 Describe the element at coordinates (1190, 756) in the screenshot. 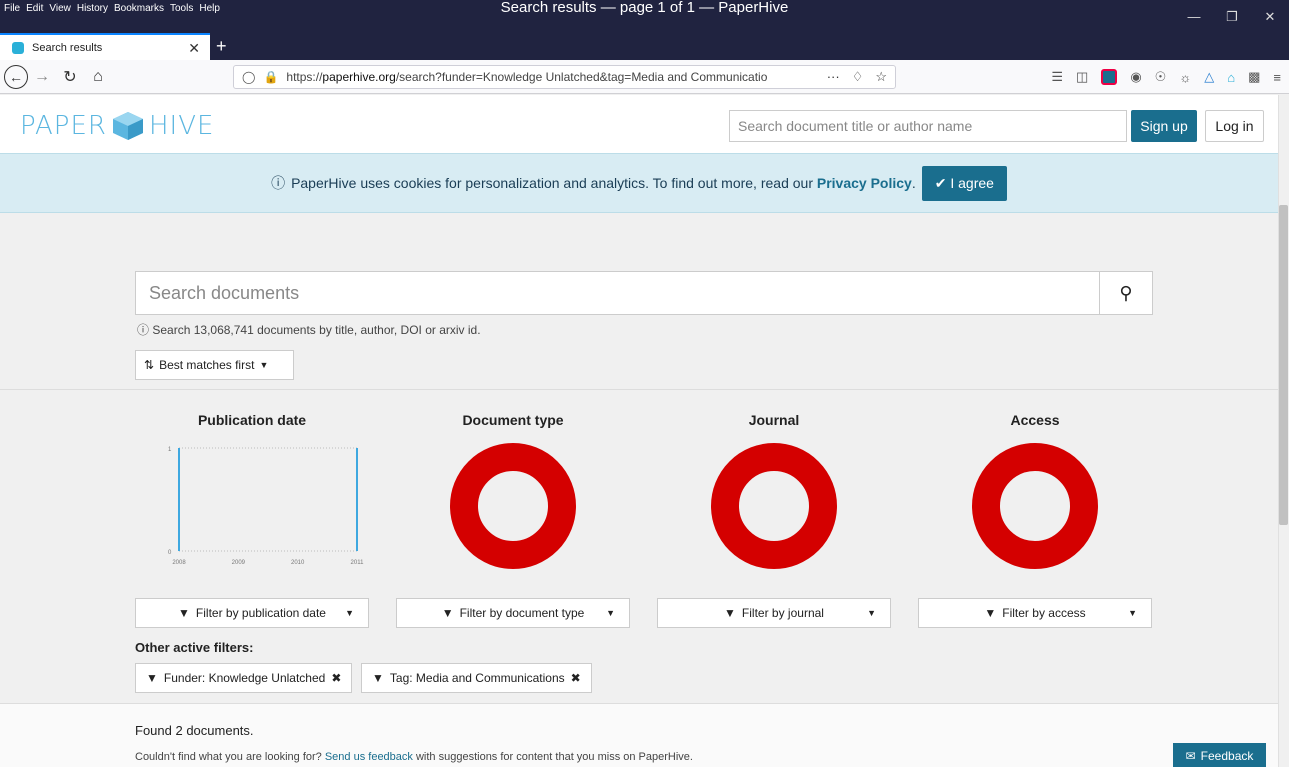

I see `envelope-icon: ✉` at that location.